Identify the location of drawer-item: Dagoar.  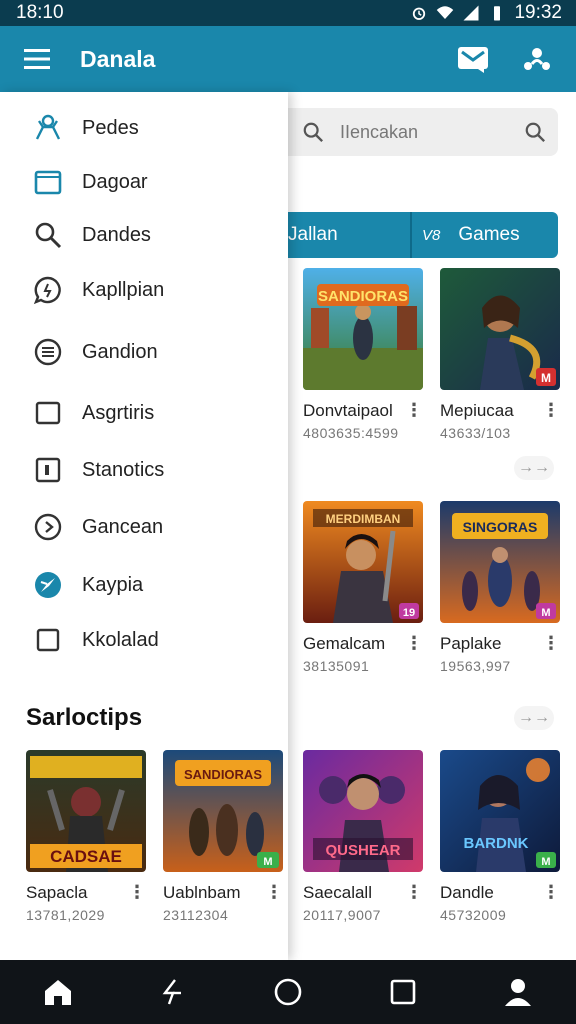
(144, 182).